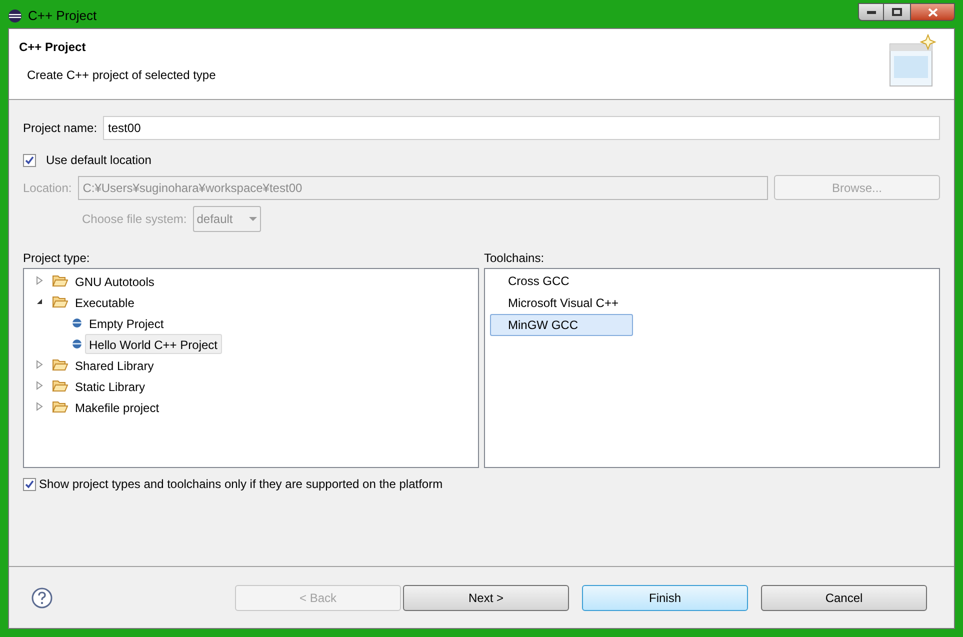 The image size is (963, 637). I want to click on toolchains-label: Toolchains:, so click(515, 258).